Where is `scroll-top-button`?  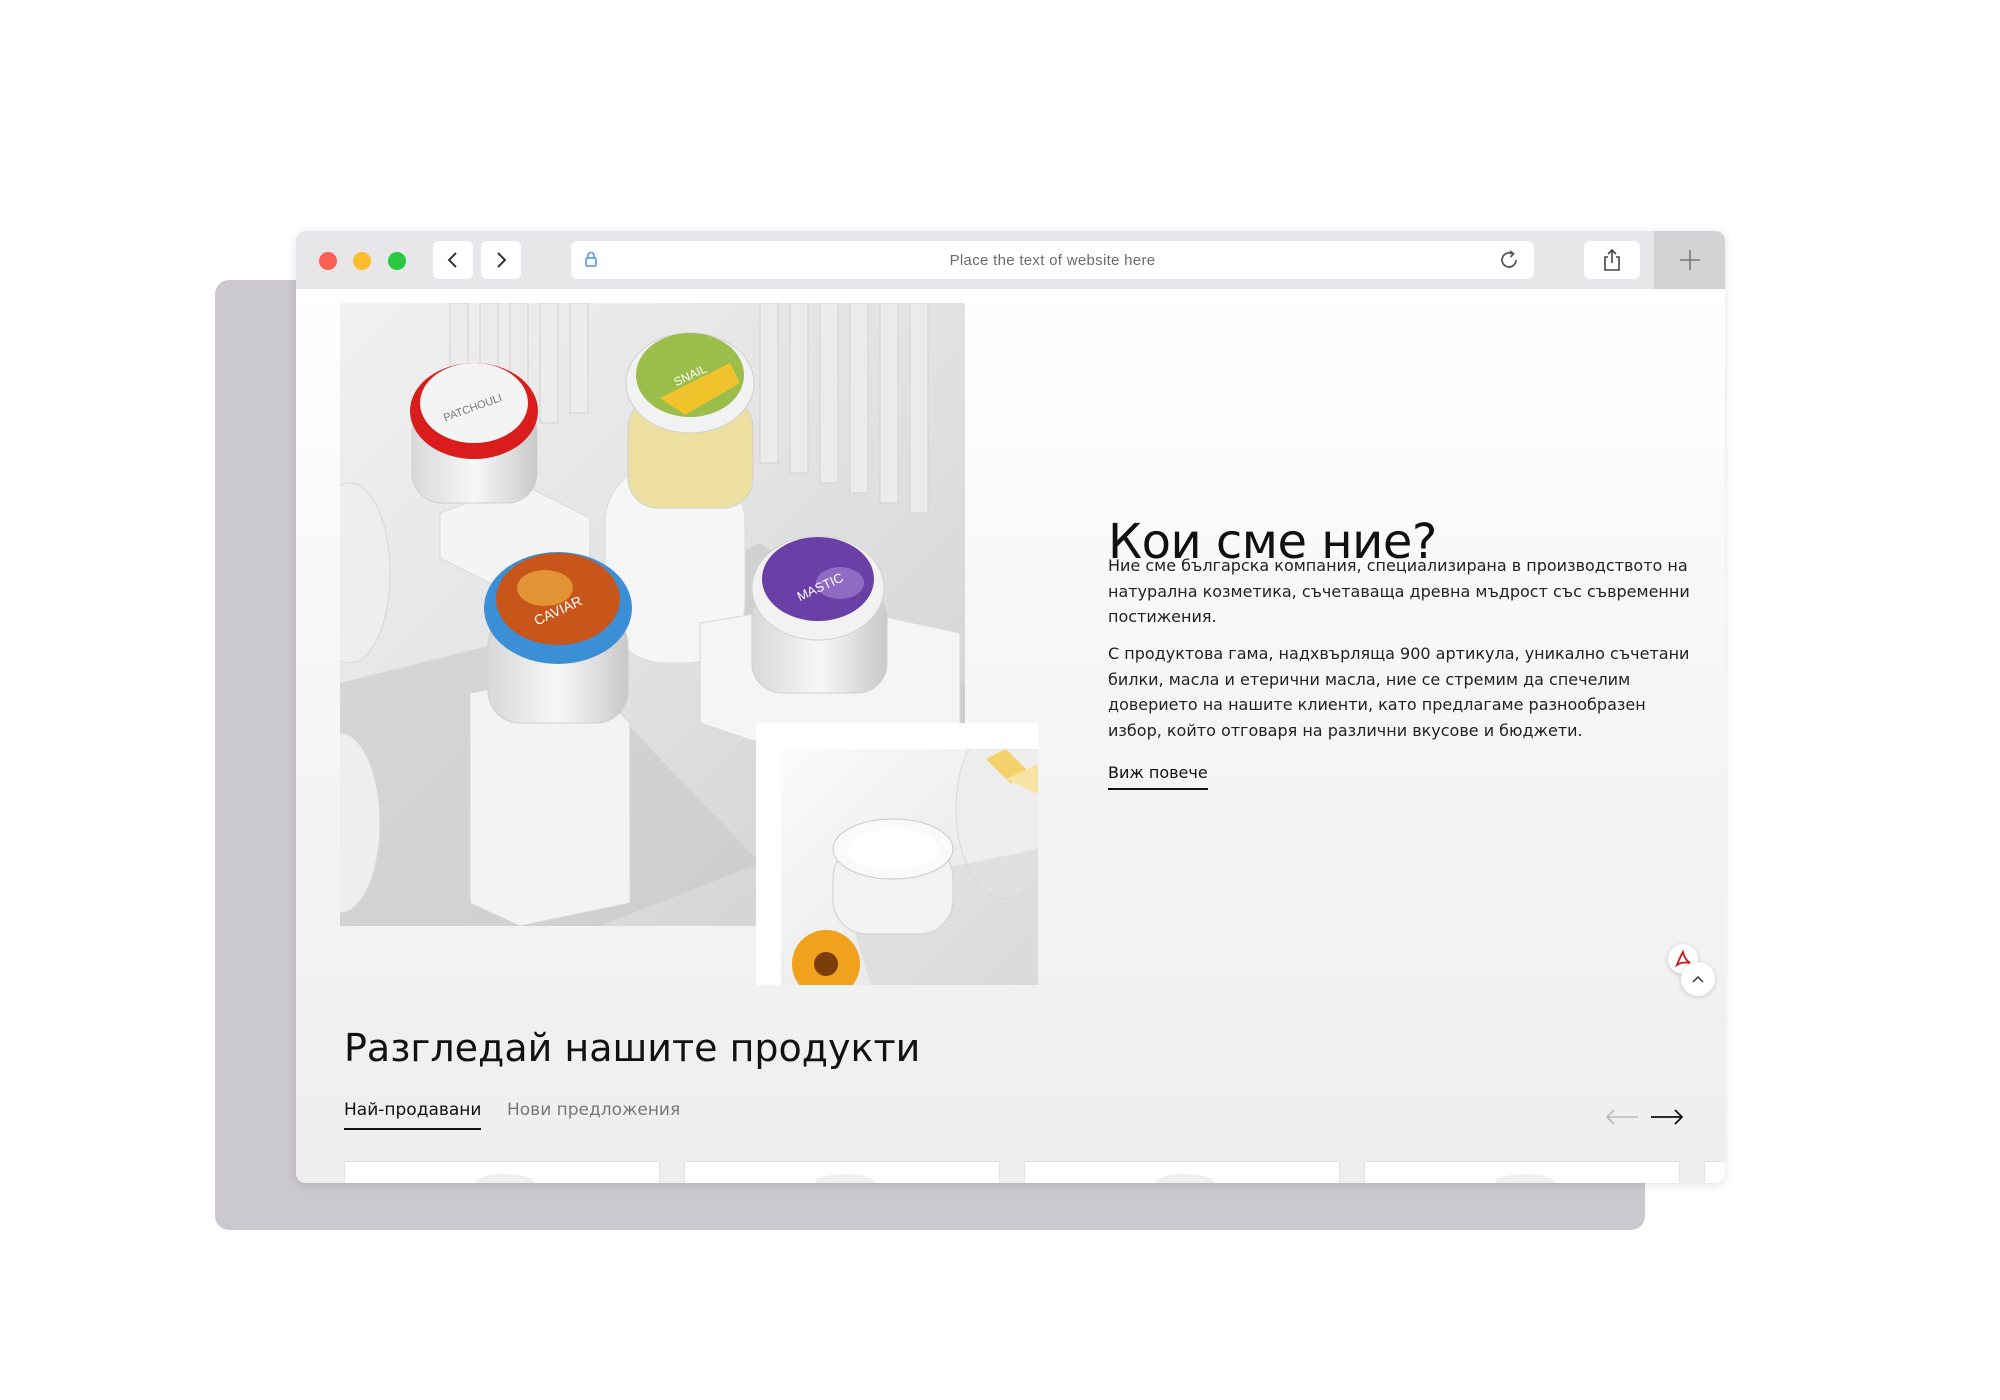
scroll-top-button is located at coordinates (1698, 979).